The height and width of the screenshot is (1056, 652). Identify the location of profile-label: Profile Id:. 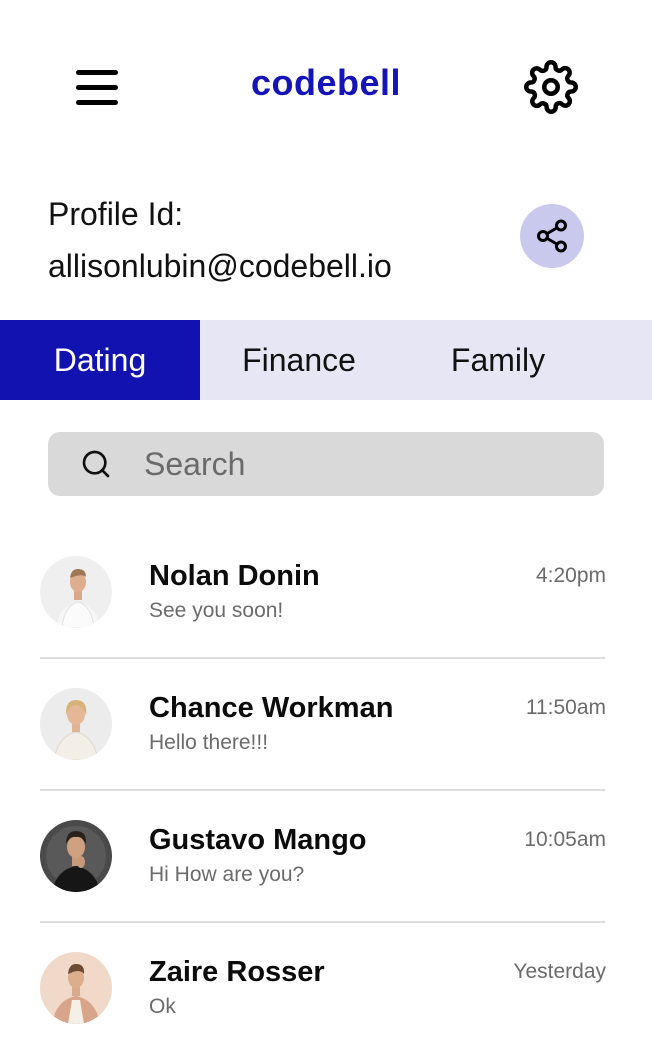
(116, 214).